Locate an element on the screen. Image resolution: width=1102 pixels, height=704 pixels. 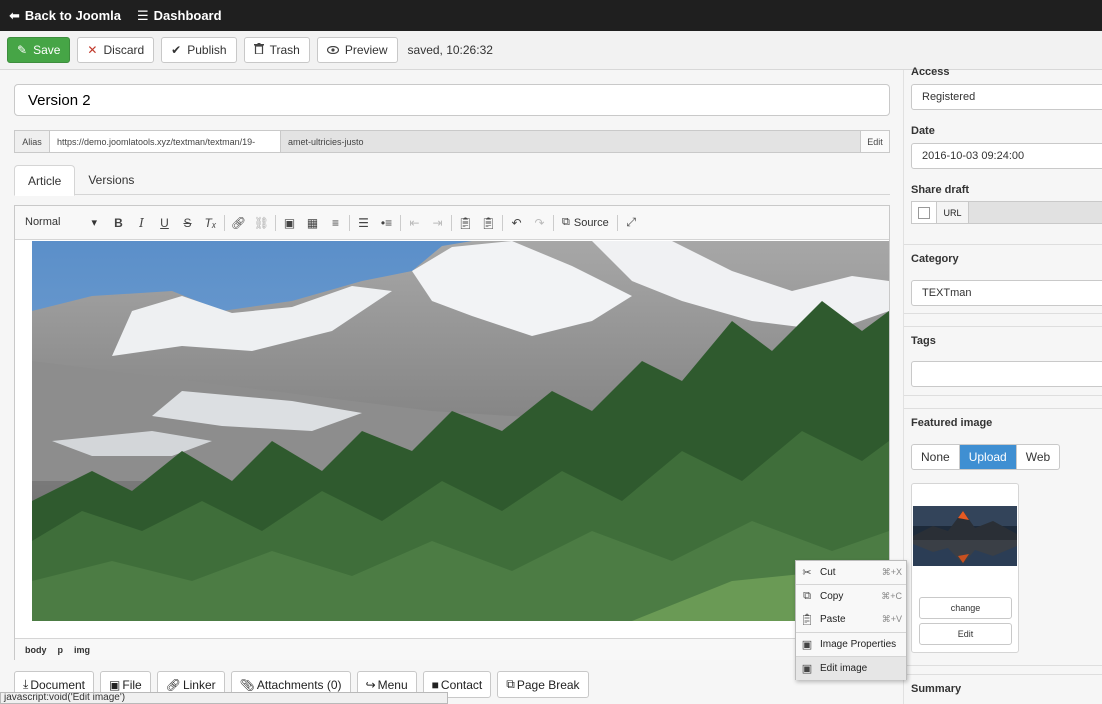
scissors-icon: ✂︎ is located at coordinates (807, 573).